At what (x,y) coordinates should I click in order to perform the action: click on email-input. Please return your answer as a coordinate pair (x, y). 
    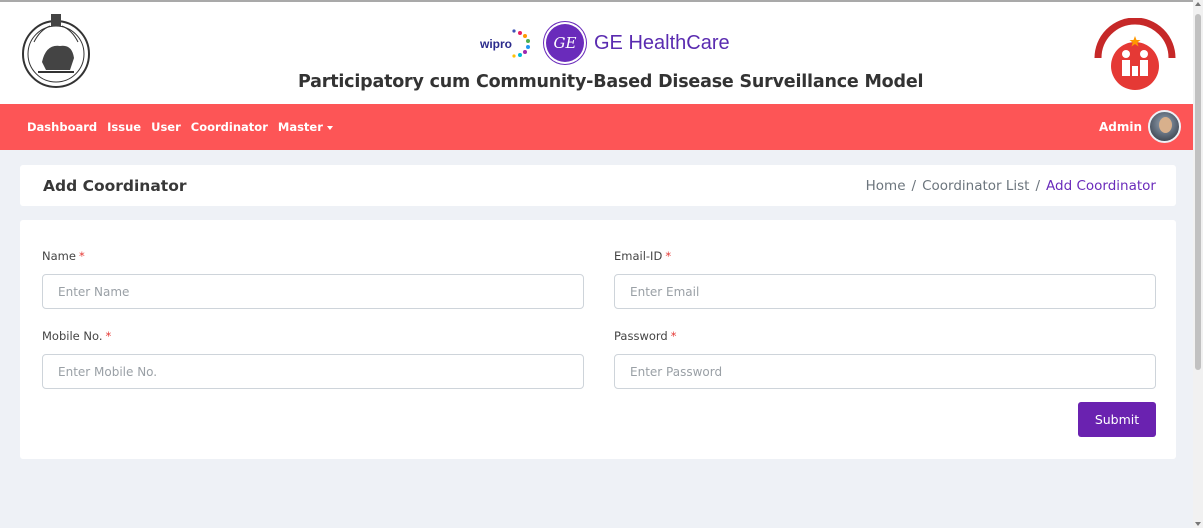
    Looking at the image, I should click on (885, 291).